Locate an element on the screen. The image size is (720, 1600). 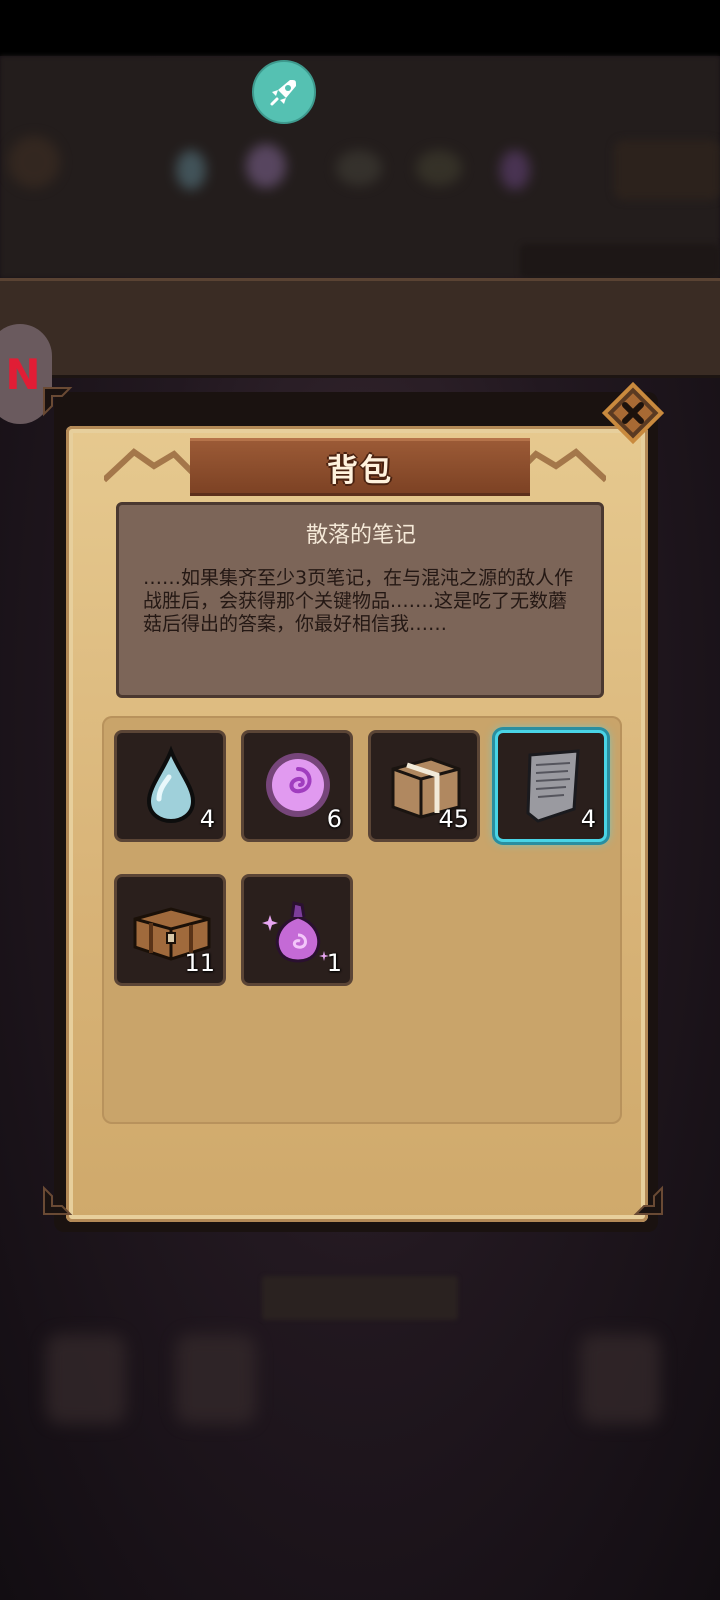
rocket-button is located at coordinates (284, 92).